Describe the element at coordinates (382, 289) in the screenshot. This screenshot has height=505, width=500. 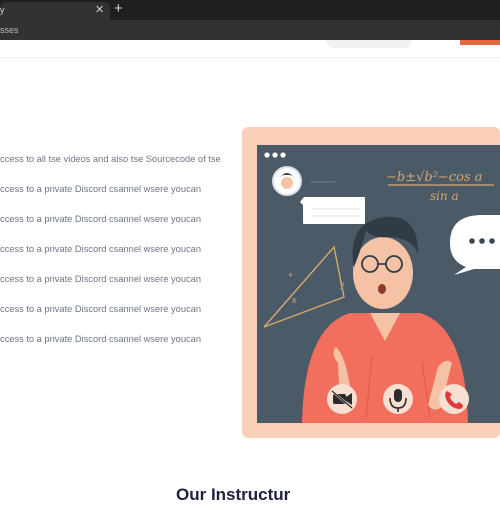
I see `teacher-mouth` at that location.